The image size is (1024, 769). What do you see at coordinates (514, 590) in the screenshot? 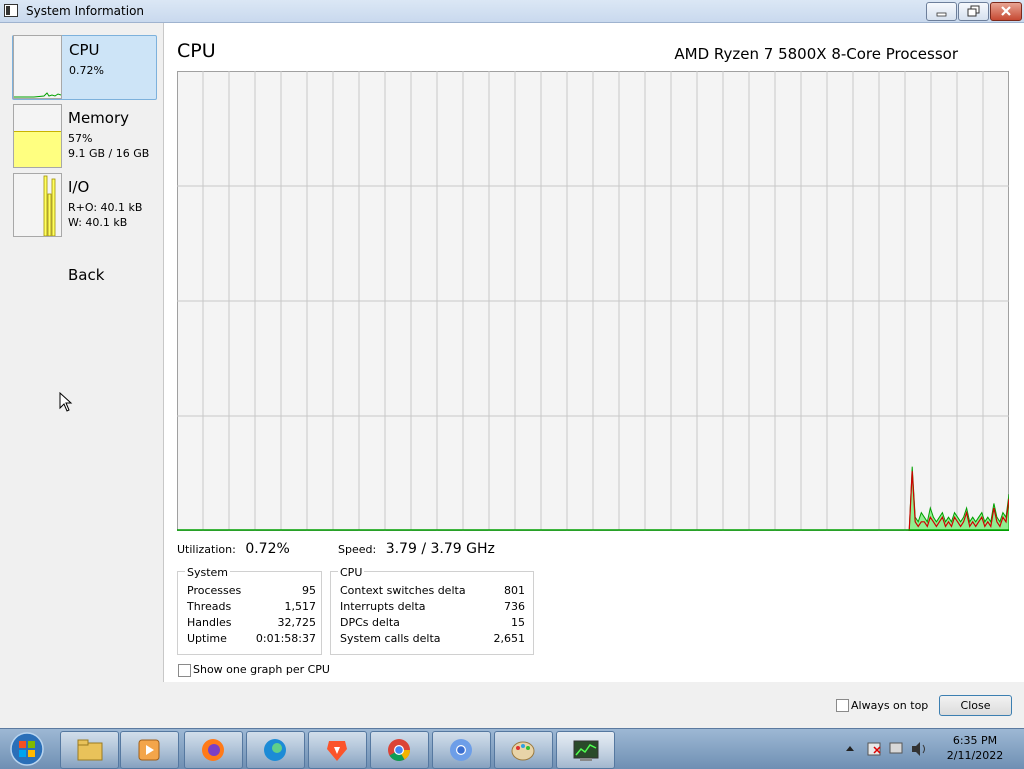
I see `stat-value: 801` at bounding box center [514, 590].